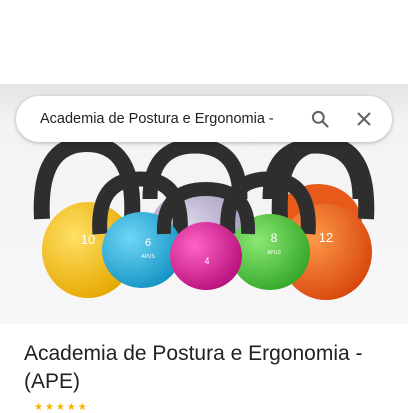 Image resolution: width=408 pixels, height=413 pixels. I want to click on close-icon, so click(364, 119).